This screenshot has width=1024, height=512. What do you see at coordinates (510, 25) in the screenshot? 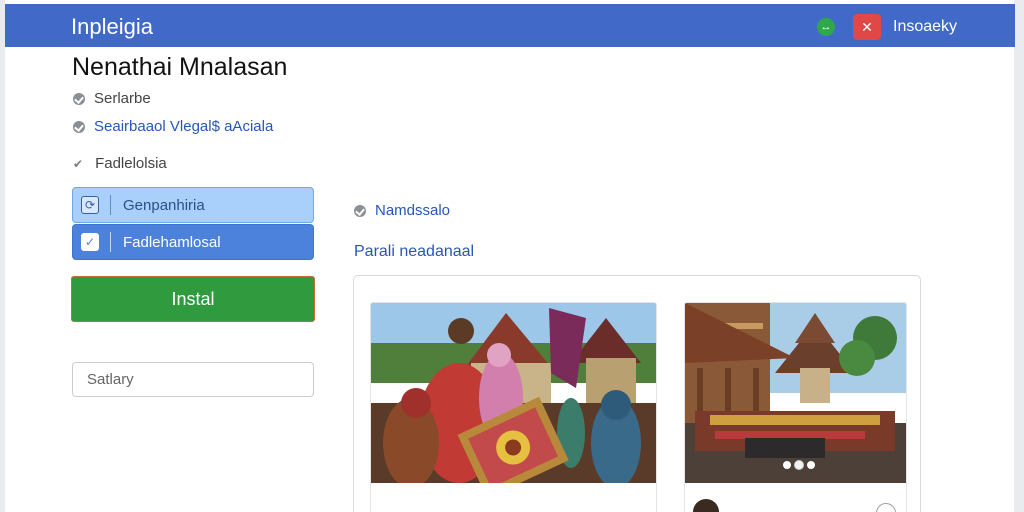
I see `top-bar: Inpleigia ↔ ✕ Insoaeky` at bounding box center [510, 25].